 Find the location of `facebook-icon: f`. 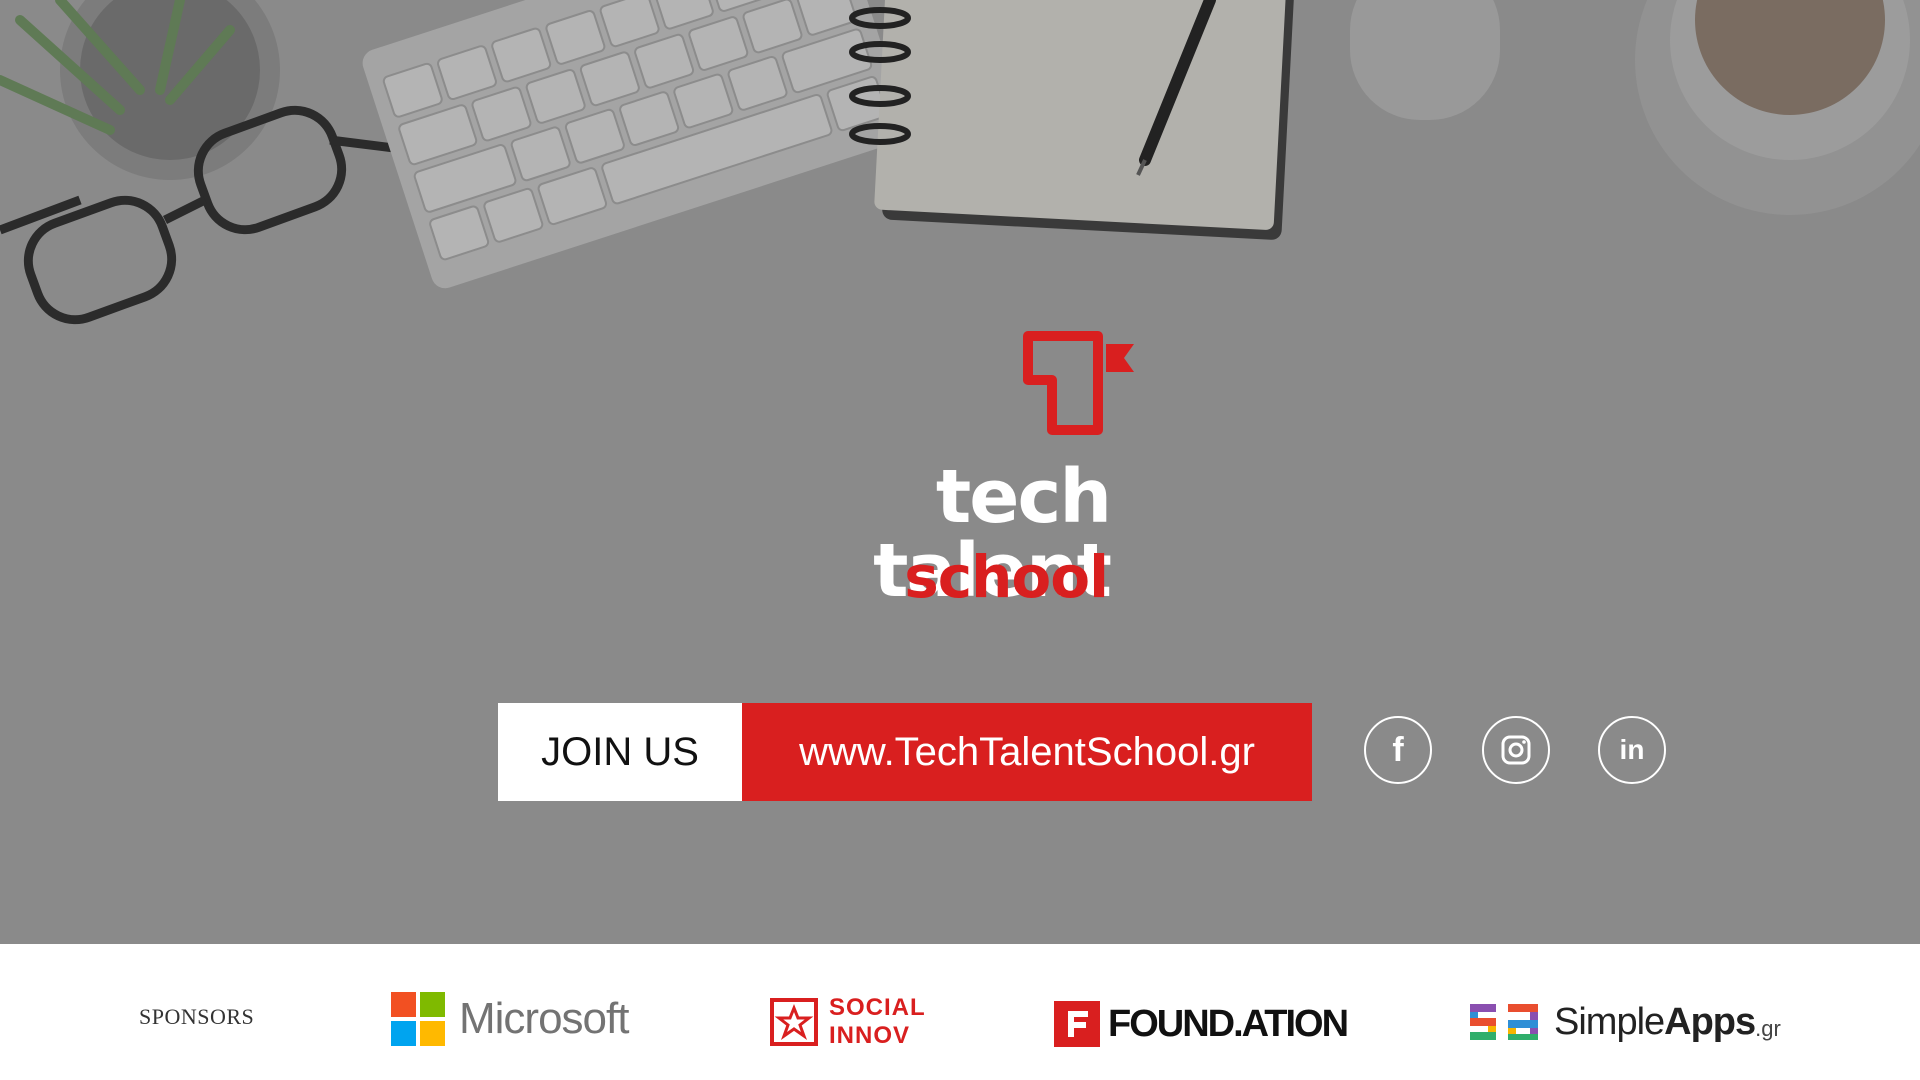

facebook-icon: f is located at coordinates (1398, 749).